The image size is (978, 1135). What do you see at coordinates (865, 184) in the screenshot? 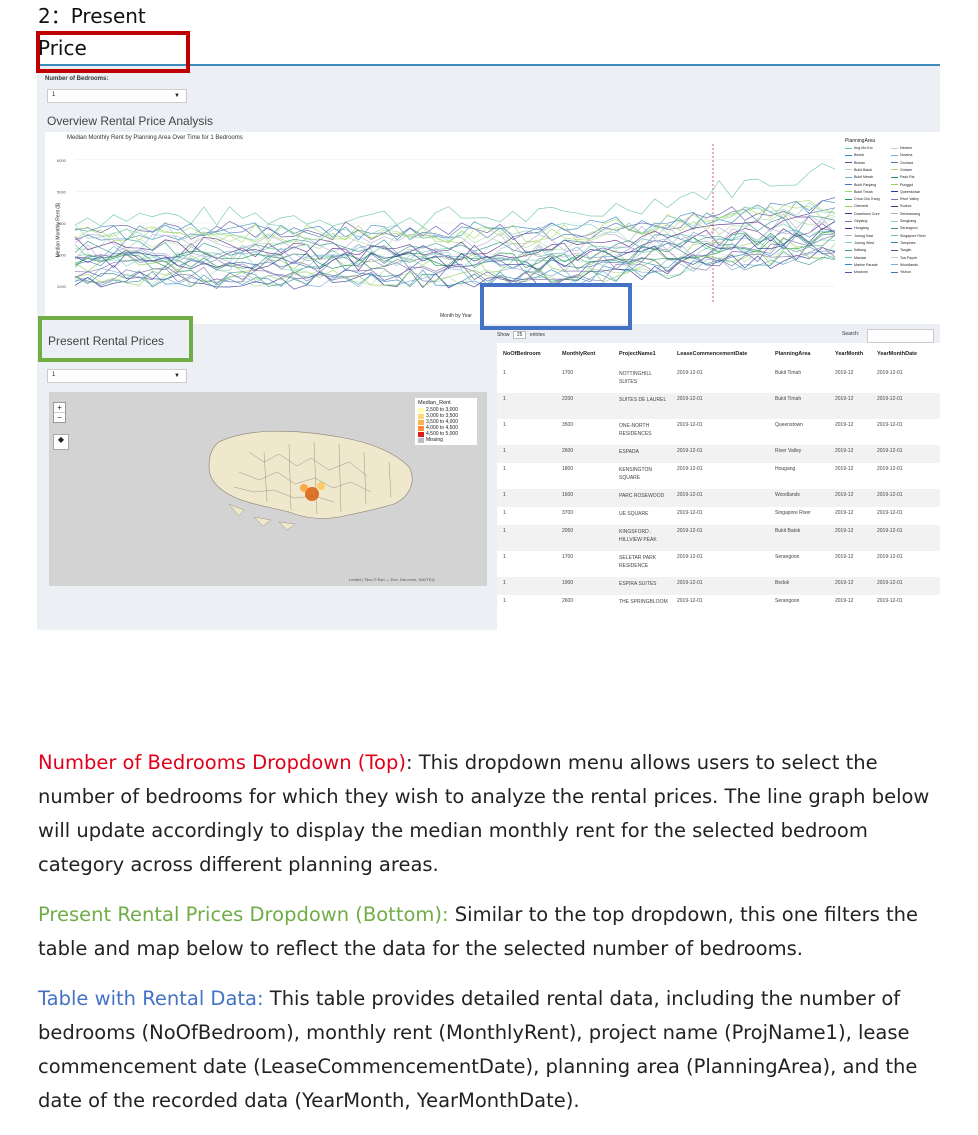
I see `legend-label: Bukit Panjang` at bounding box center [865, 184].